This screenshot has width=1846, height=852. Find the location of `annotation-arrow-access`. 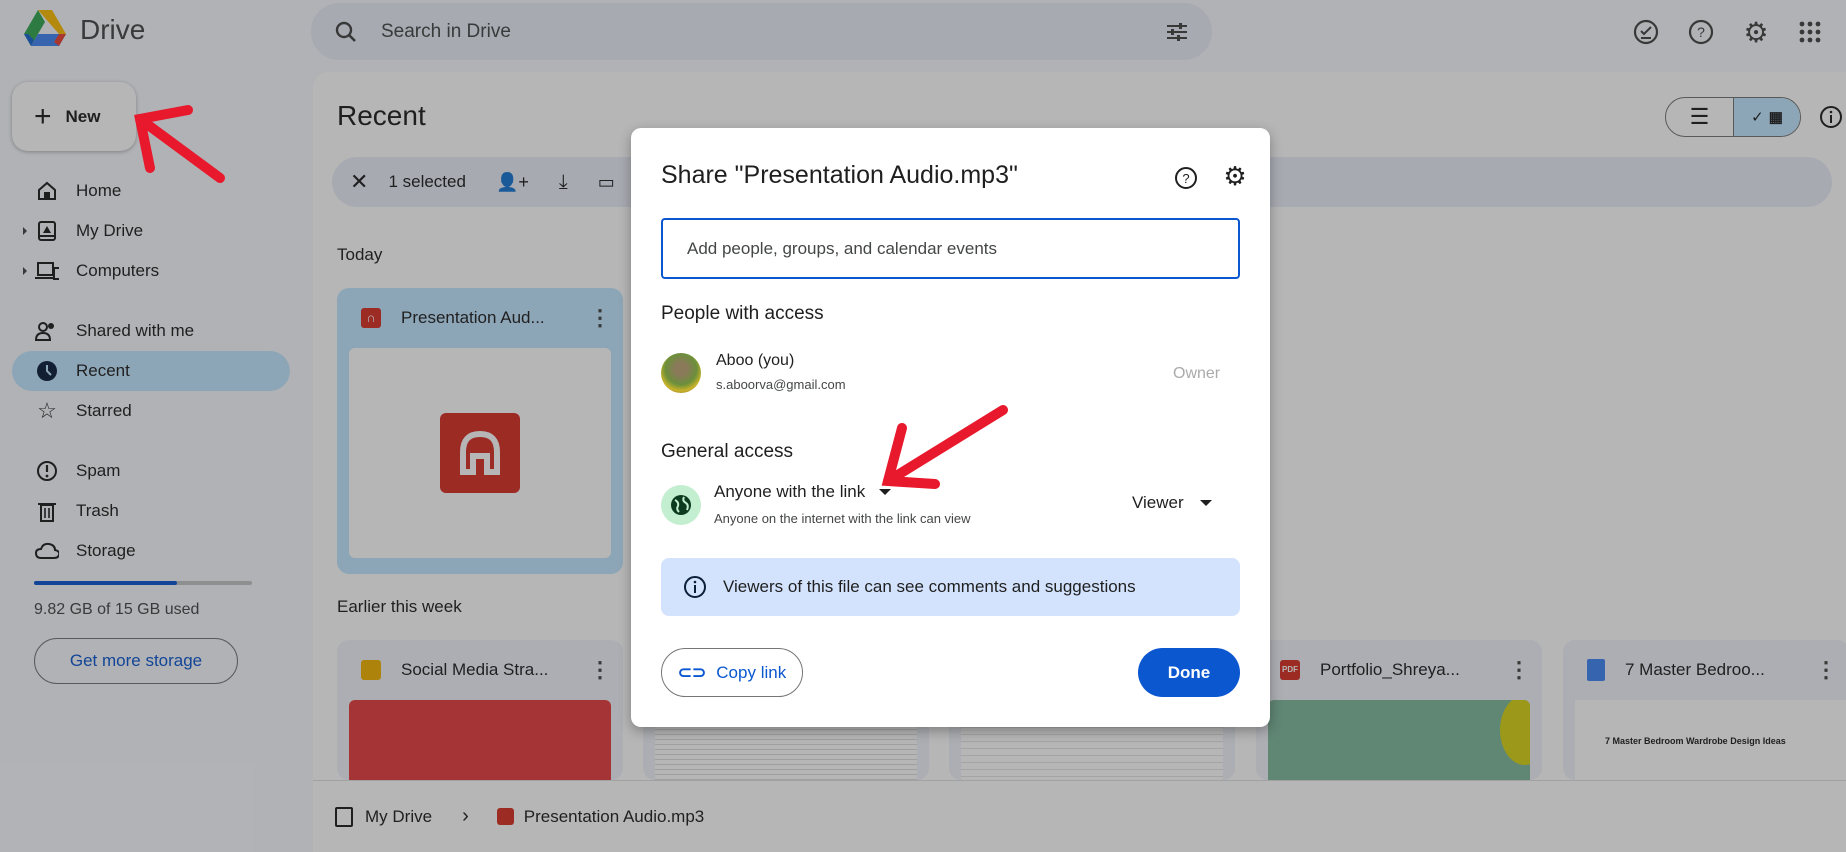

annotation-arrow-access is located at coordinates (945, 445).